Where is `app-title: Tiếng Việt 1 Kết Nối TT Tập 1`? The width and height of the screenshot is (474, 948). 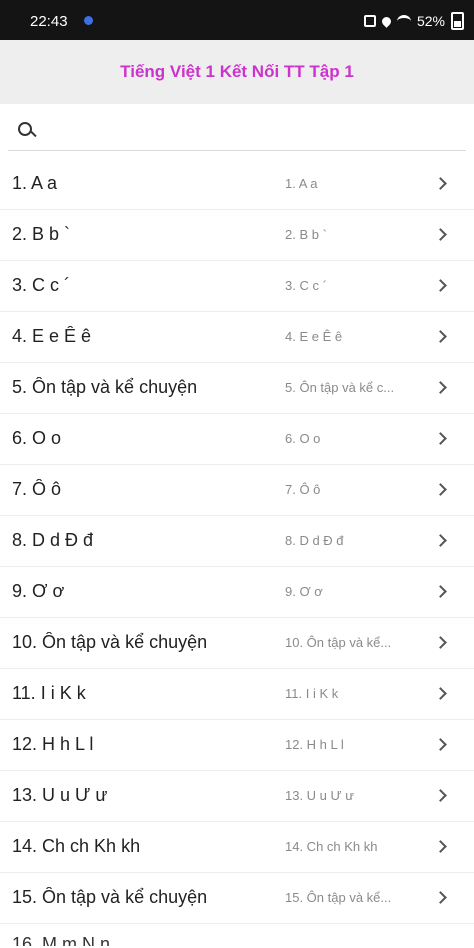 app-title: Tiếng Việt 1 Kết Nối TT Tập 1 is located at coordinates (237, 71).